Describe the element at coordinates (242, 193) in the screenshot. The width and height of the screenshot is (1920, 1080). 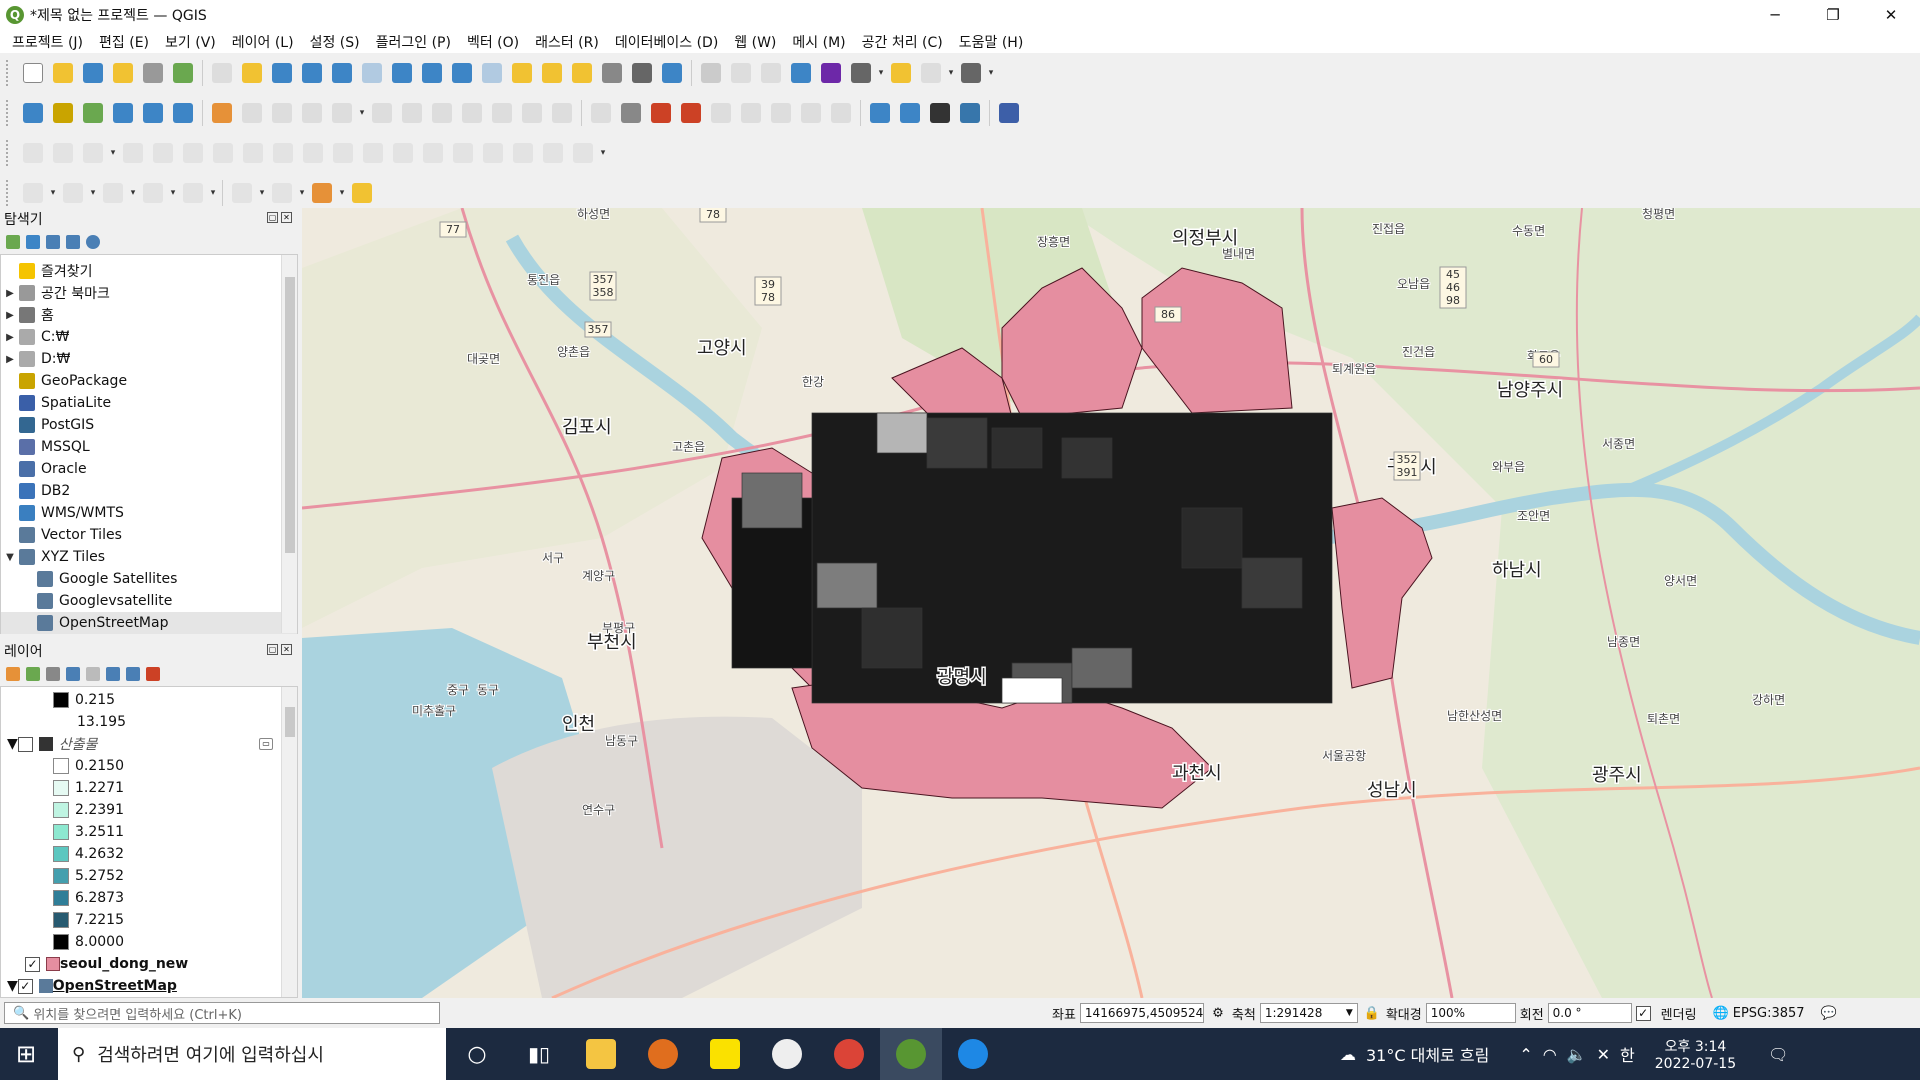
I see `select-features-icon` at that location.